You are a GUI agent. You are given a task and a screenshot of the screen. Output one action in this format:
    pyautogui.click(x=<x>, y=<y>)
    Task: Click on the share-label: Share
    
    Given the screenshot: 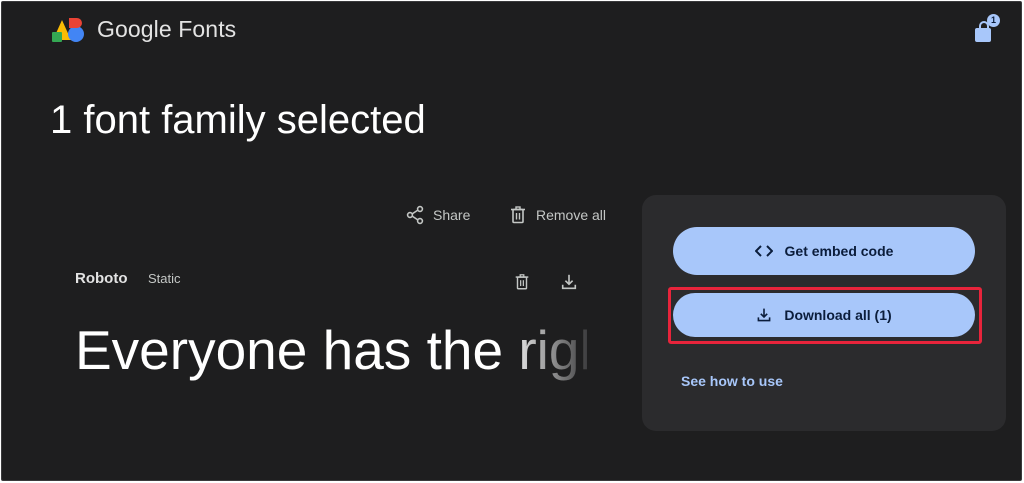 What is the action you would take?
    pyautogui.click(x=452, y=215)
    